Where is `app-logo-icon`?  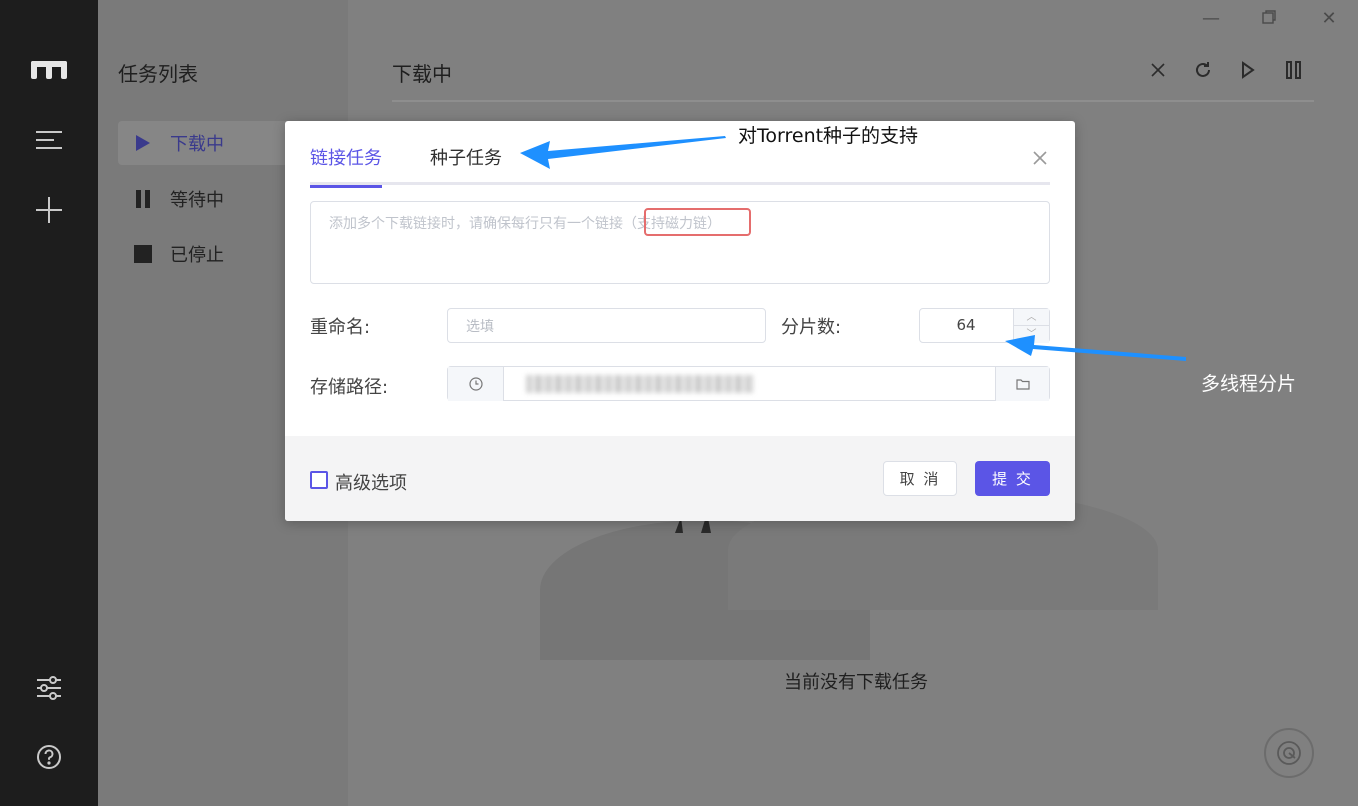 app-logo-icon is located at coordinates (49, 70).